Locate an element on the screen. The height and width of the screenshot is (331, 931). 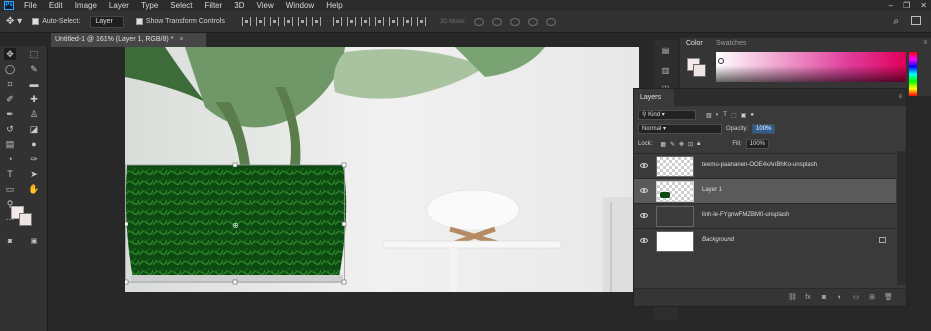
3d-orbit-icon is located at coordinates (478, 21).